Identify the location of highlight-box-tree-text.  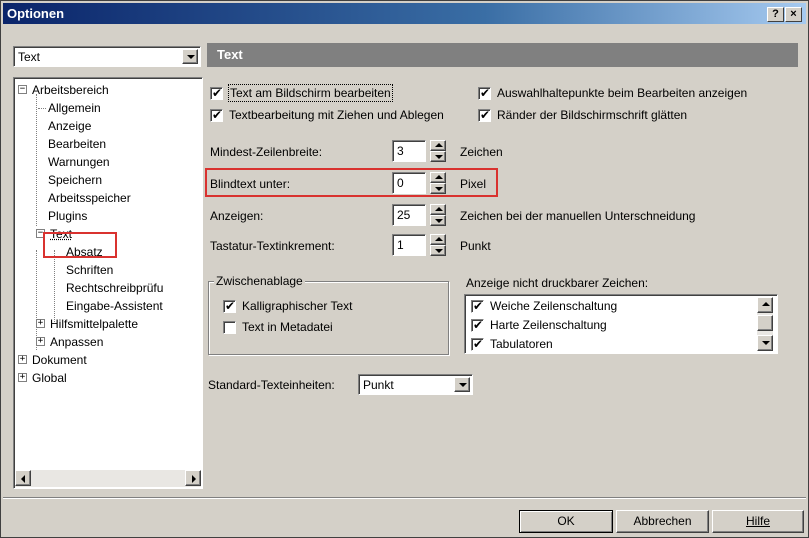
(80, 245).